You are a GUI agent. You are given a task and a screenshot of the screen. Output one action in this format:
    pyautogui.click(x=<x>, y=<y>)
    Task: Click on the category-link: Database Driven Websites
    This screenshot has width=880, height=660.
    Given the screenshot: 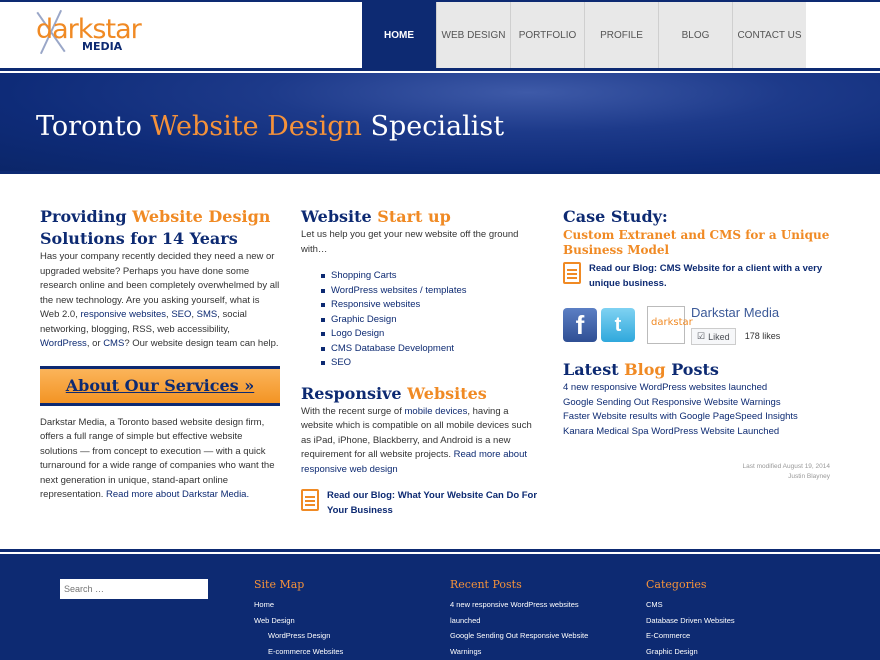 What is the action you would take?
    pyautogui.click(x=726, y=621)
    